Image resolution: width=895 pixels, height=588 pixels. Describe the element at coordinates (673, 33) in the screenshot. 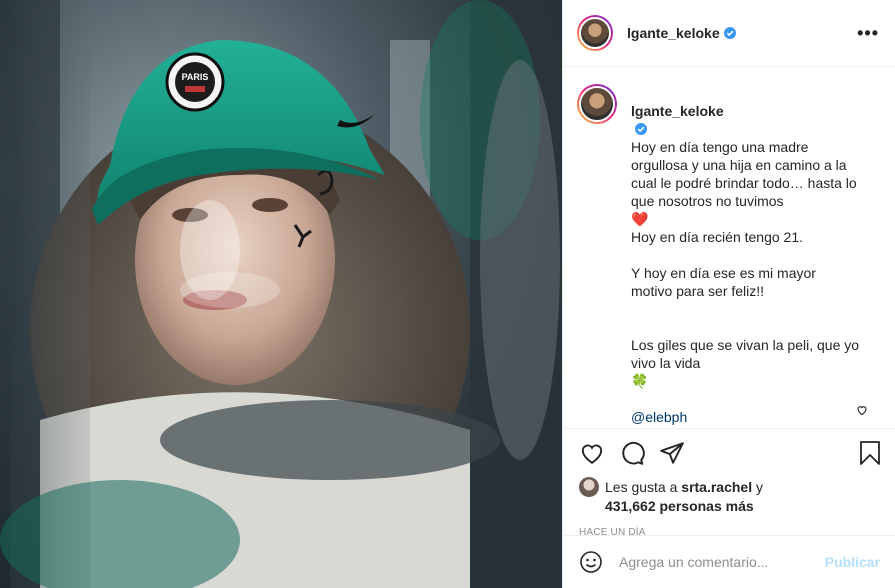

I see `author-username: lgante_keloke` at that location.